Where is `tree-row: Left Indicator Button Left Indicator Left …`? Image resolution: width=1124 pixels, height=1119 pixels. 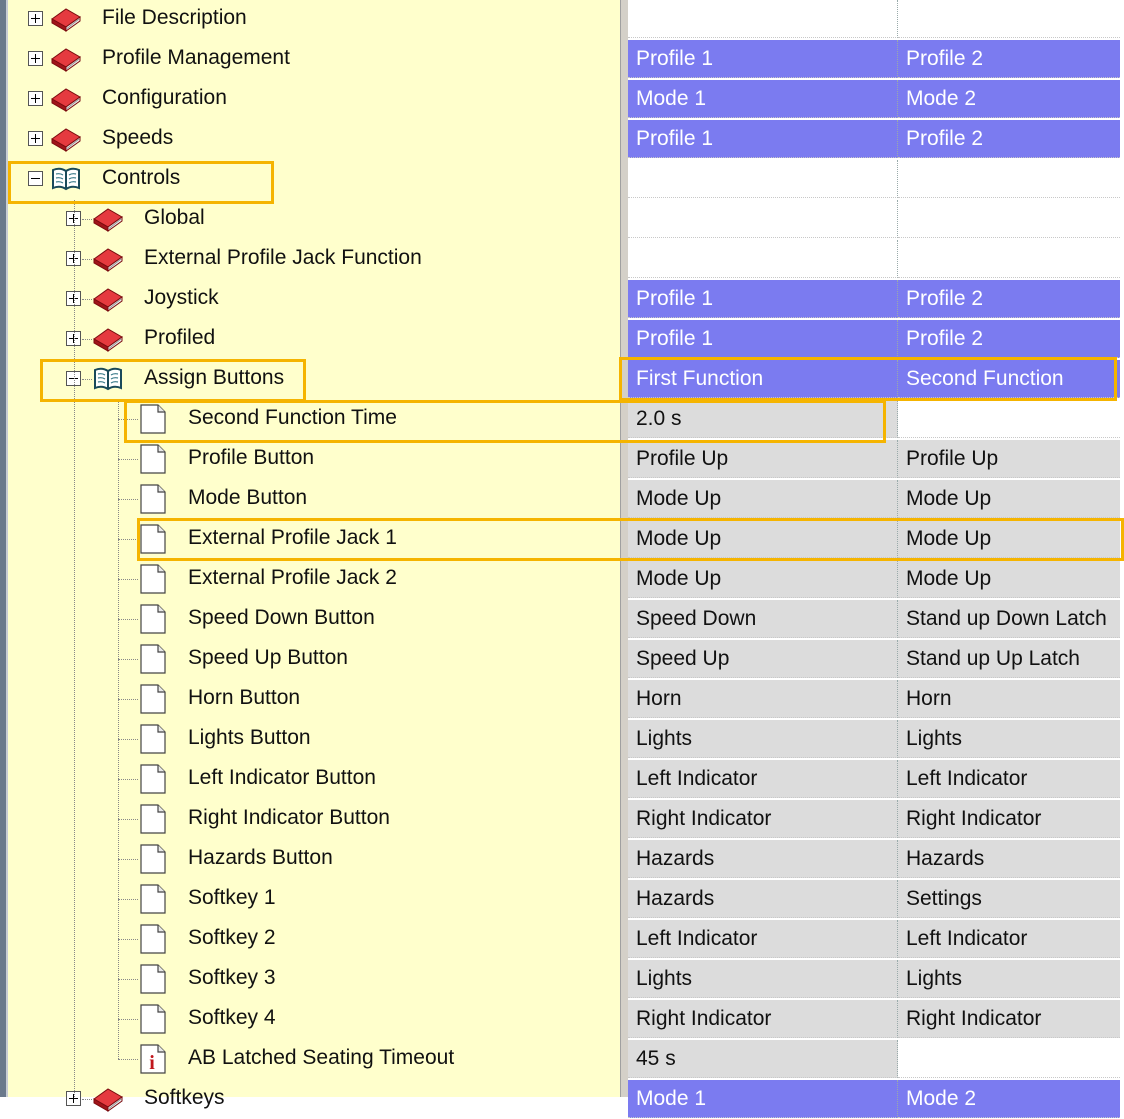 tree-row: Left Indicator Button Left Indicator Left … is located at coordinates (562, 779).